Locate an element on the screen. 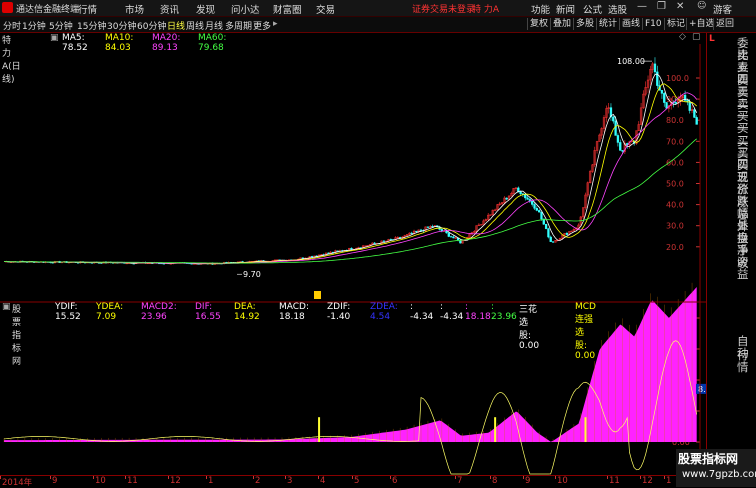 Image resolution: width=756 pixels, height=488 pixels. add-favorite-button: +自选 is located at coordinates (701, 24).